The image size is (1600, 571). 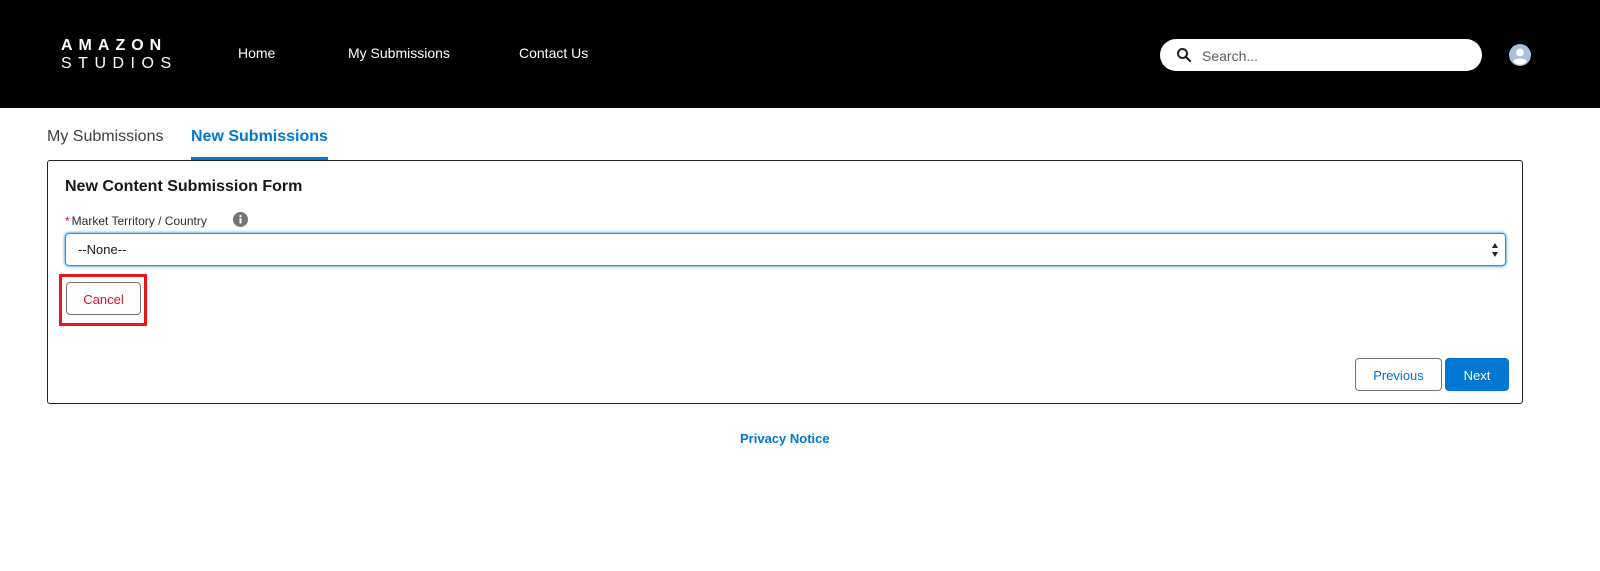 What do you see at coordinates (785, 438) in the screenshot?
I see `privacy-notice-link: Privacy Notice` at bounding box center [785, 438].